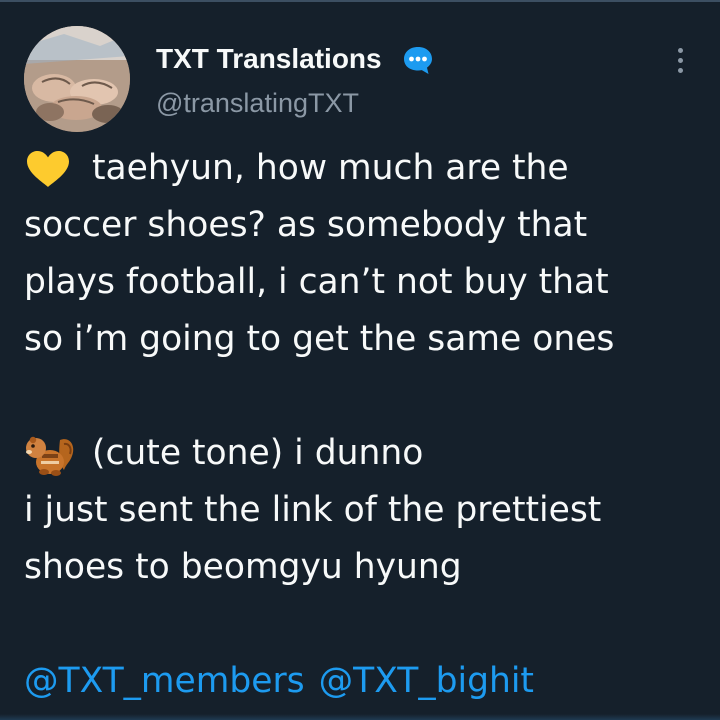 This screenshot has height=720, width=720. Describe the element at coordinates (426, 681) in the screenshot. I see `mention-link-txt-bighit: @TXT_bighit` at that location.